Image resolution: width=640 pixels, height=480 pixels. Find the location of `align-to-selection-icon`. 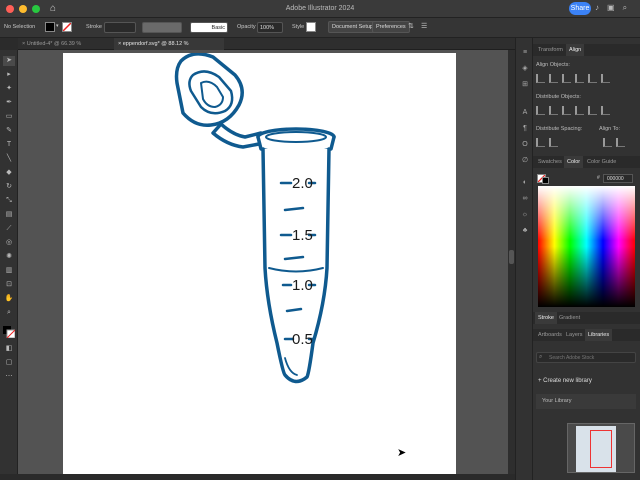

align-to-selection-icon is located at coordinates (607, 142).